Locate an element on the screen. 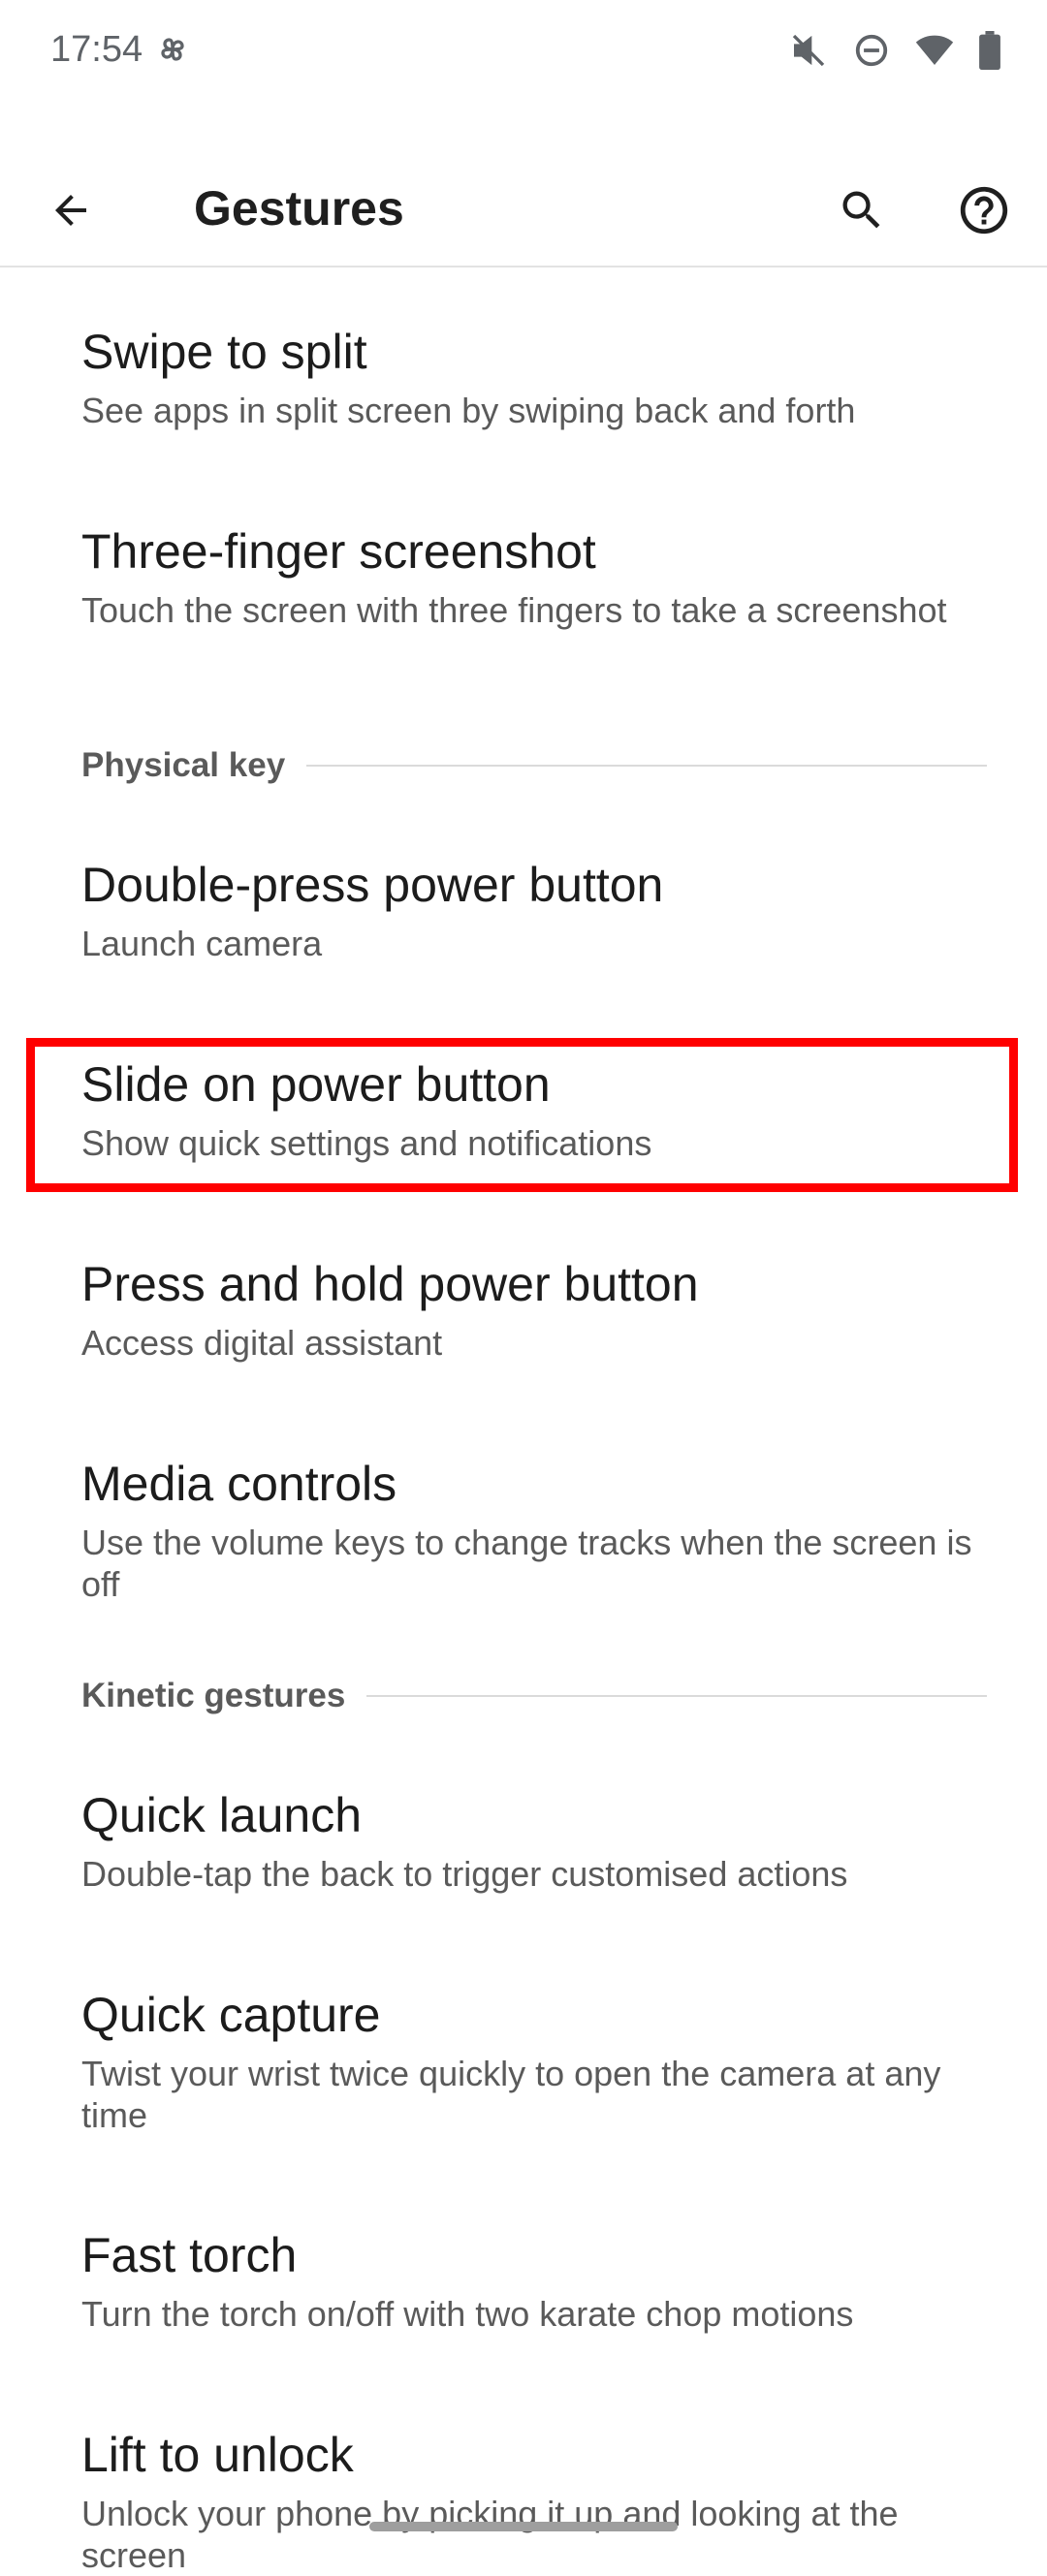  help-button is located at coordinates (984, 210).